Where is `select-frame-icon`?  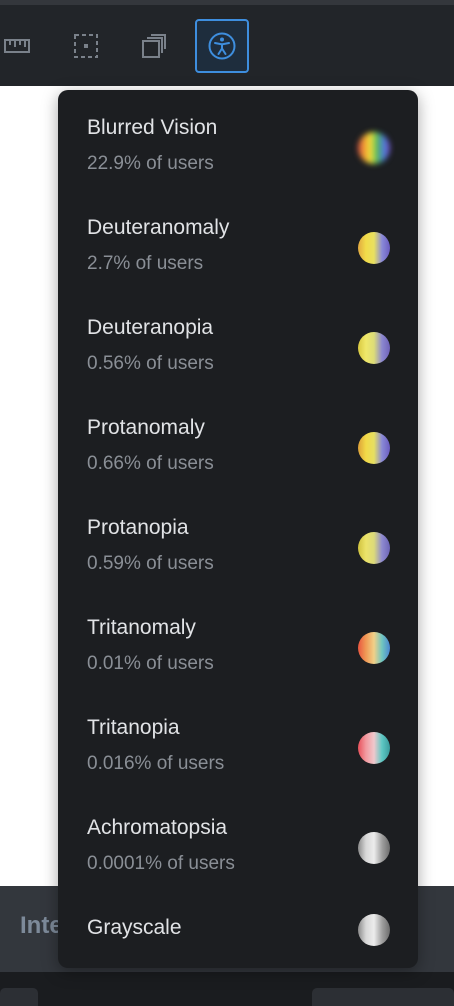 select-frame-icon is located at coordinates (86, 46).